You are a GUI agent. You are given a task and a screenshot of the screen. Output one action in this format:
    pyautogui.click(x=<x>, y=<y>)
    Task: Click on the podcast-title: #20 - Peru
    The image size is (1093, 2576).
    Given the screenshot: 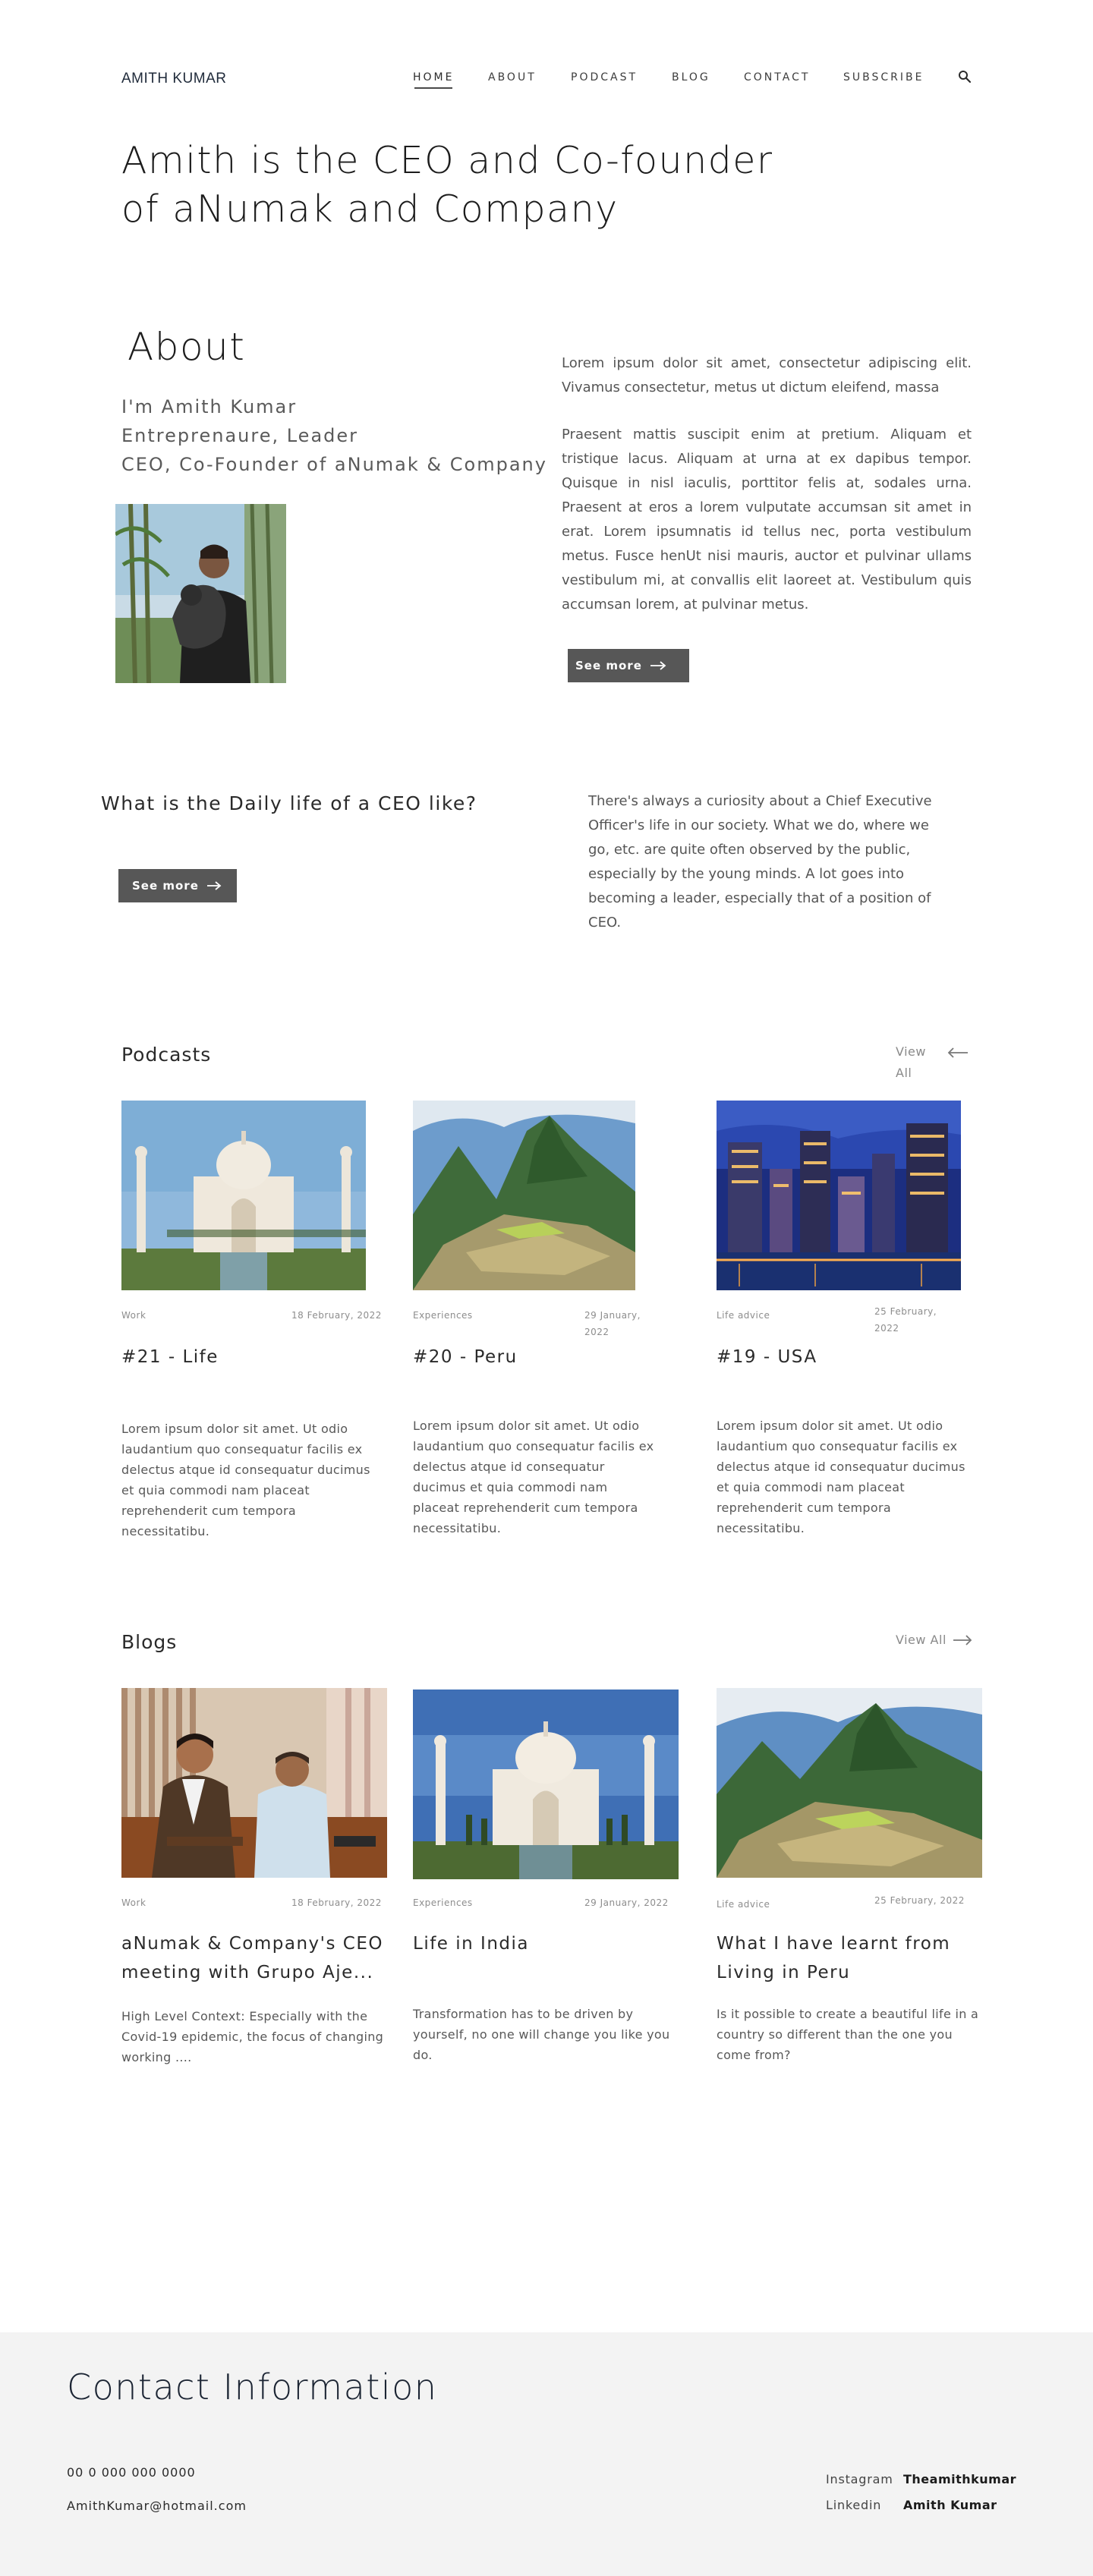 What is the action you would take?
    pyautogui.click(x=465, y=1357)
    